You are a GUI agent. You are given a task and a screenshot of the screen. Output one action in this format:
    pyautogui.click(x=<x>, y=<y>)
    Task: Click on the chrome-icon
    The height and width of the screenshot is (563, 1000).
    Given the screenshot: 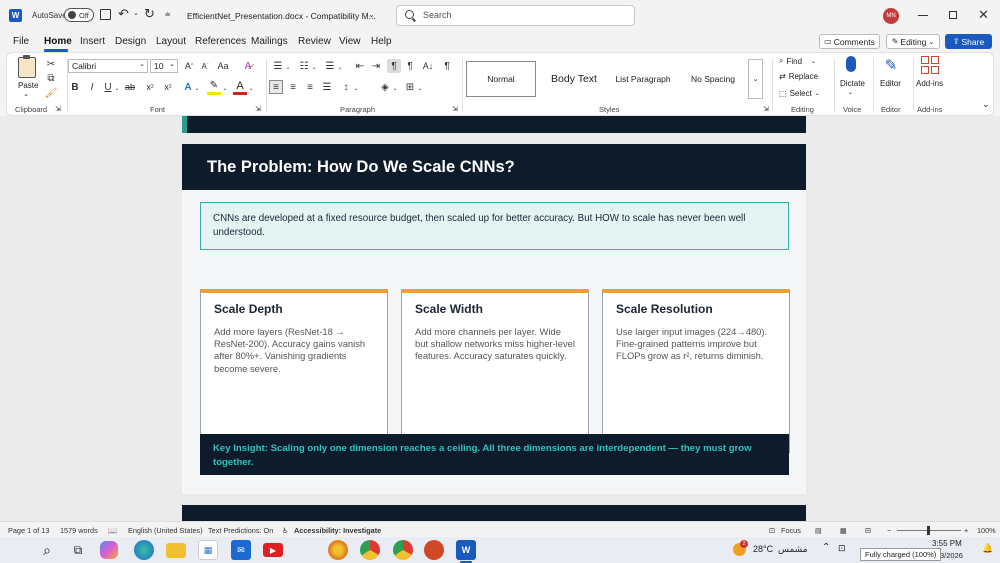 What is the action you would take?
    pyautogui.click(x=370, y=550)
    